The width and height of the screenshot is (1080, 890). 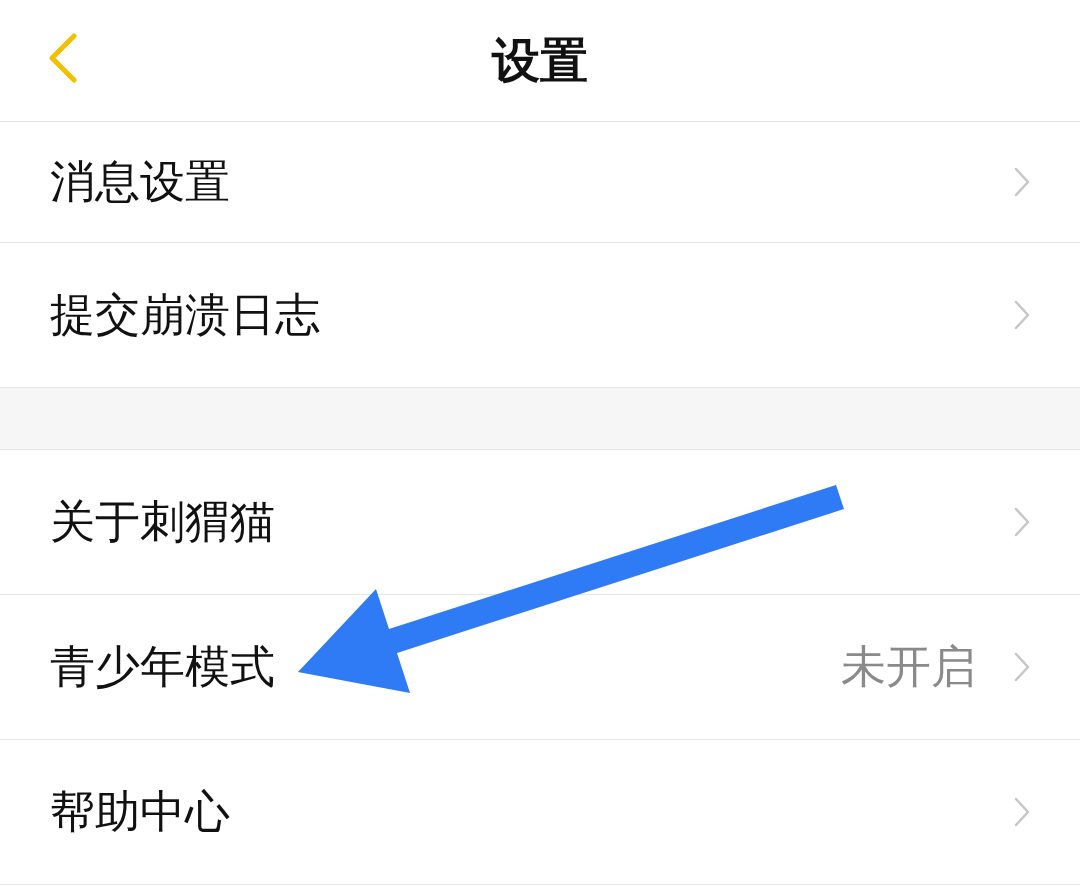 I want to click on page-title: 设置, so click(x=540, y=60).